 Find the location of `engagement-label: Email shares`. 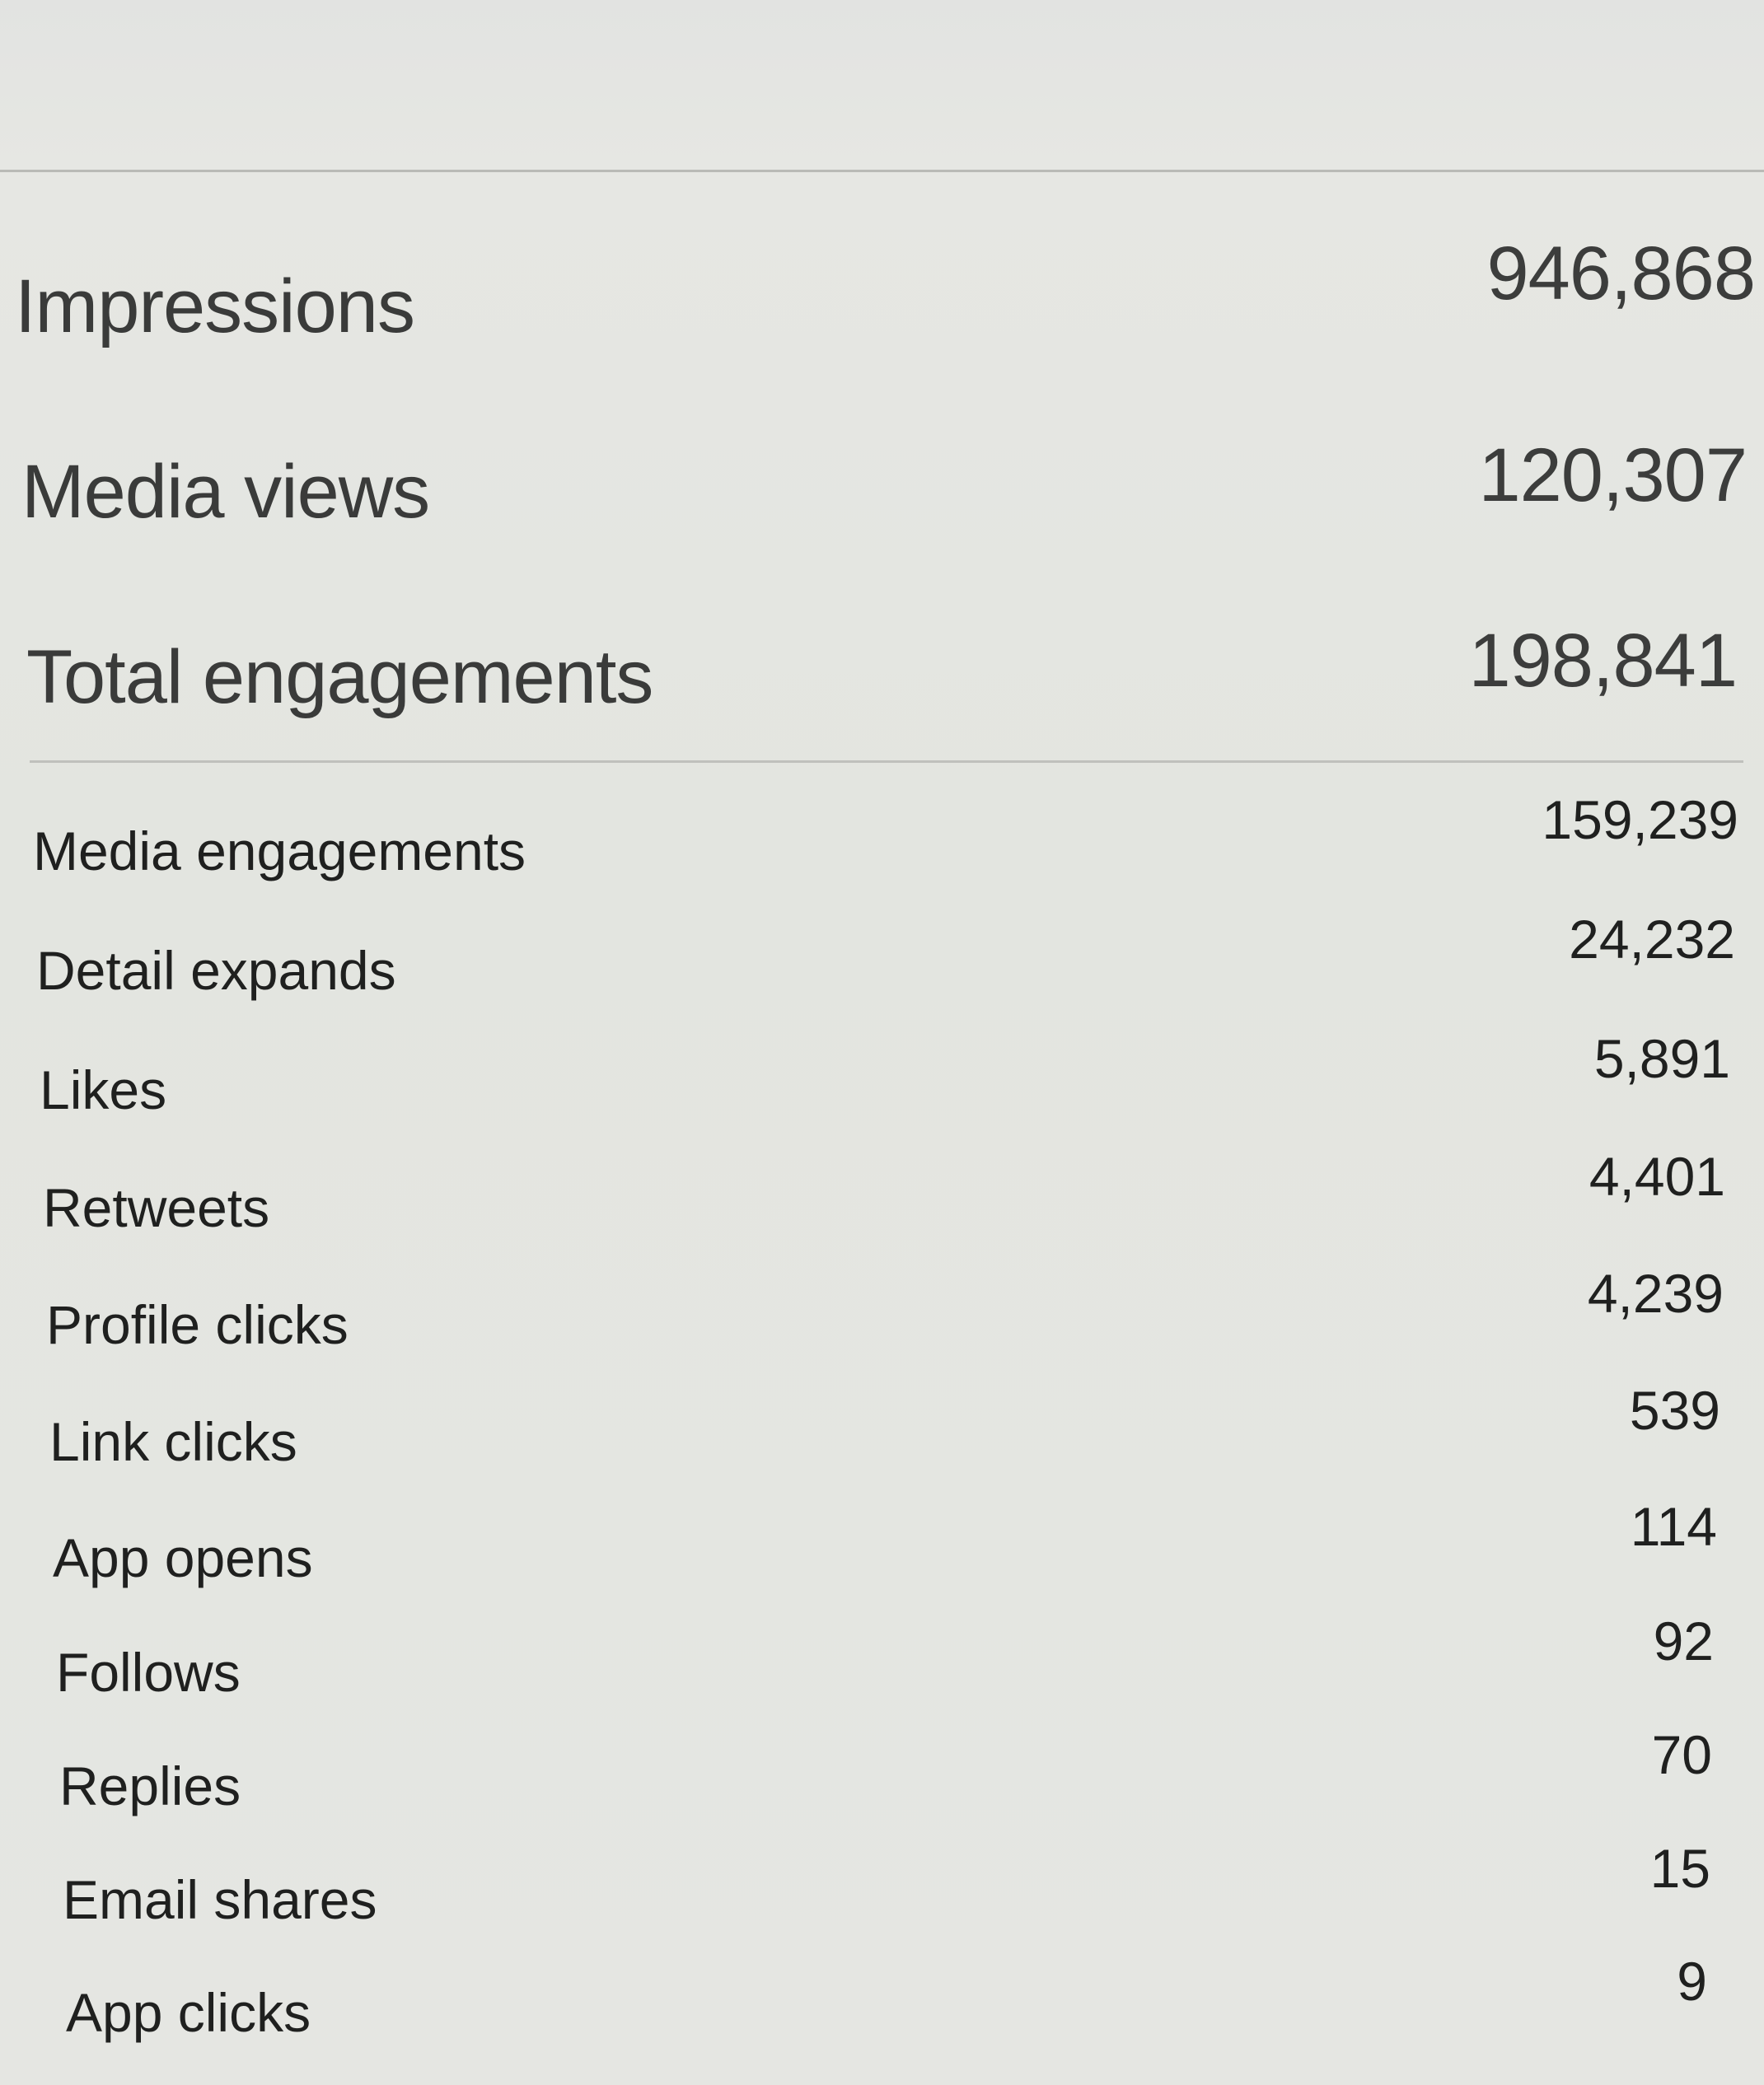

engagement-label: Email shares is located at coordinates (220, 1899).